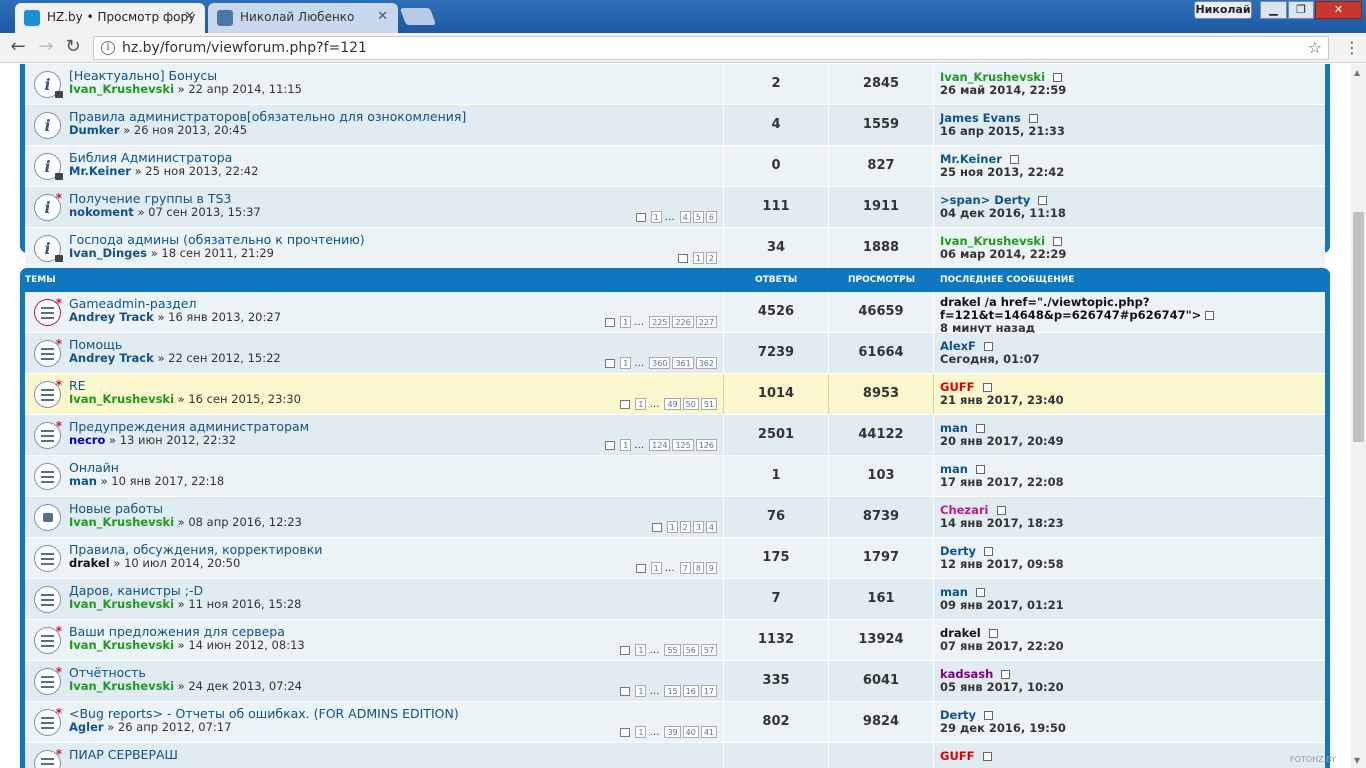  I want to click on last-post-author: Chezari, so click(964, 510).